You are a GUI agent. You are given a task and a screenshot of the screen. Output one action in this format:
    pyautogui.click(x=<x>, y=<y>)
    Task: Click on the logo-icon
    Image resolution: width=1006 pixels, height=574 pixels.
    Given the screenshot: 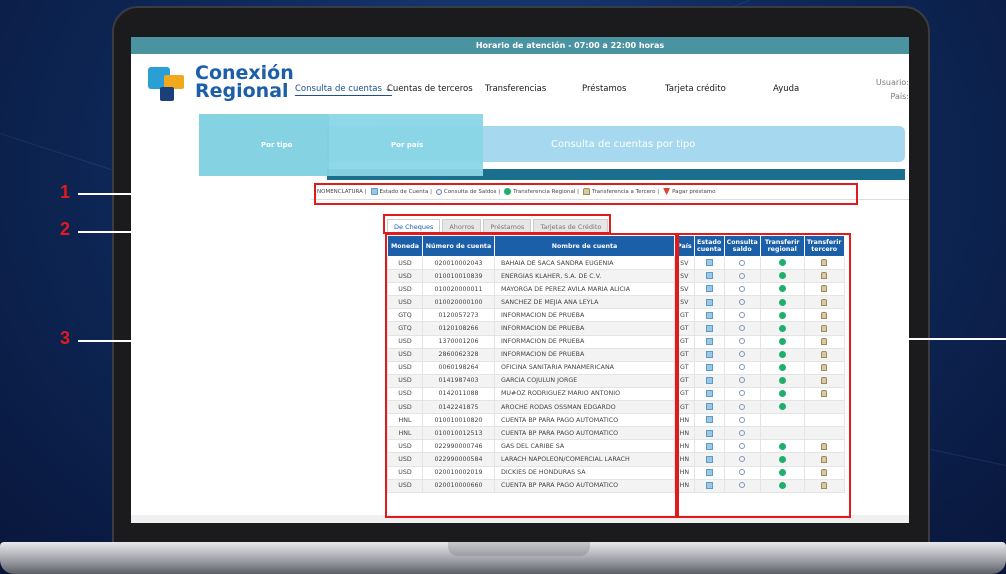 What is the action you would take?
    pyautogui.click(x=167, y=85)
    